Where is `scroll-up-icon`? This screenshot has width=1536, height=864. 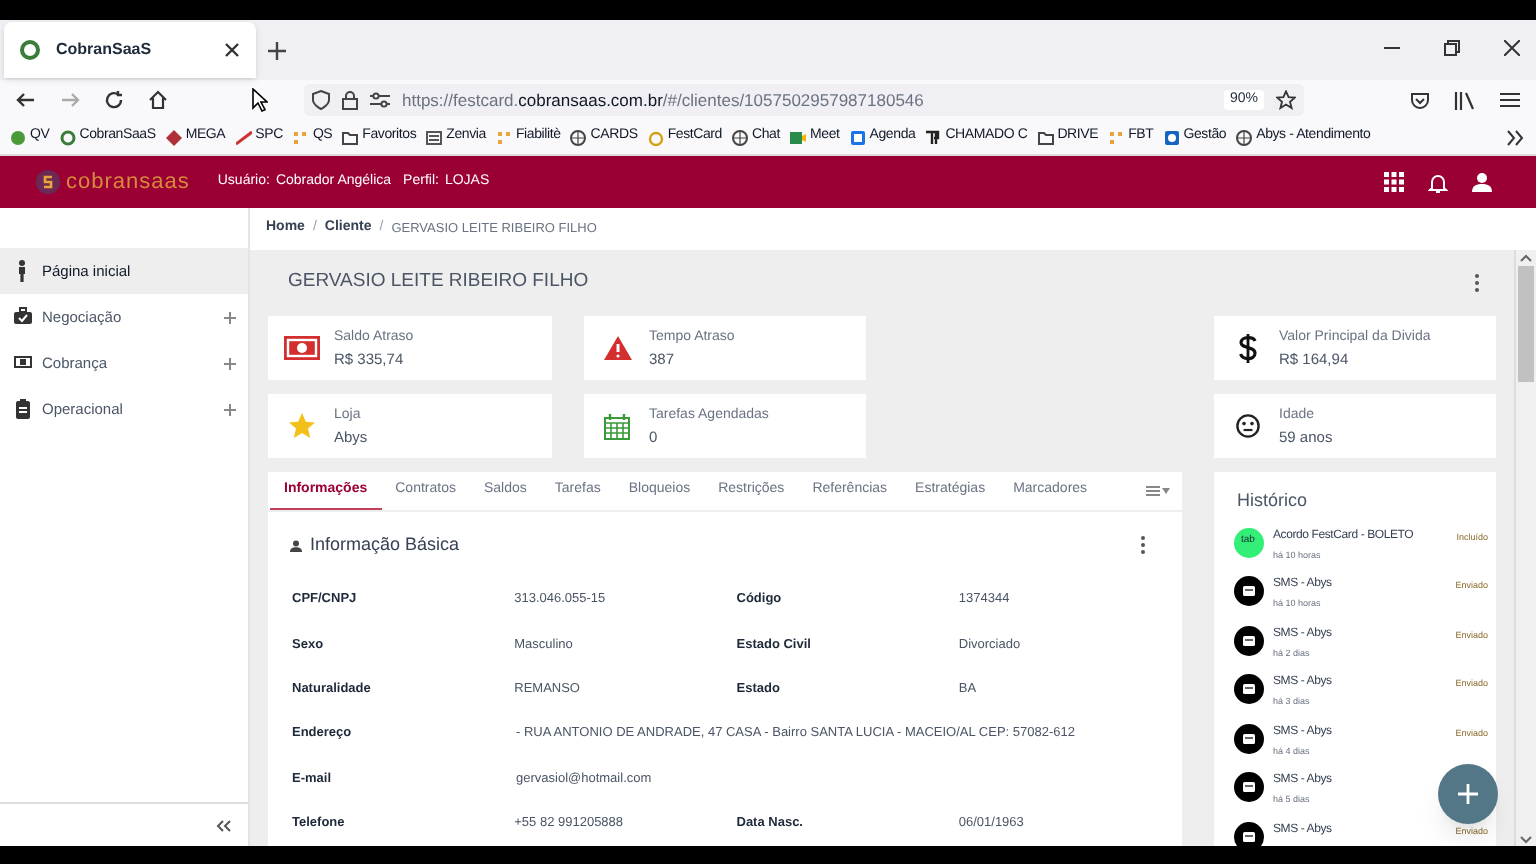 scroll-up-icon is located at coordinates (1526, 258).